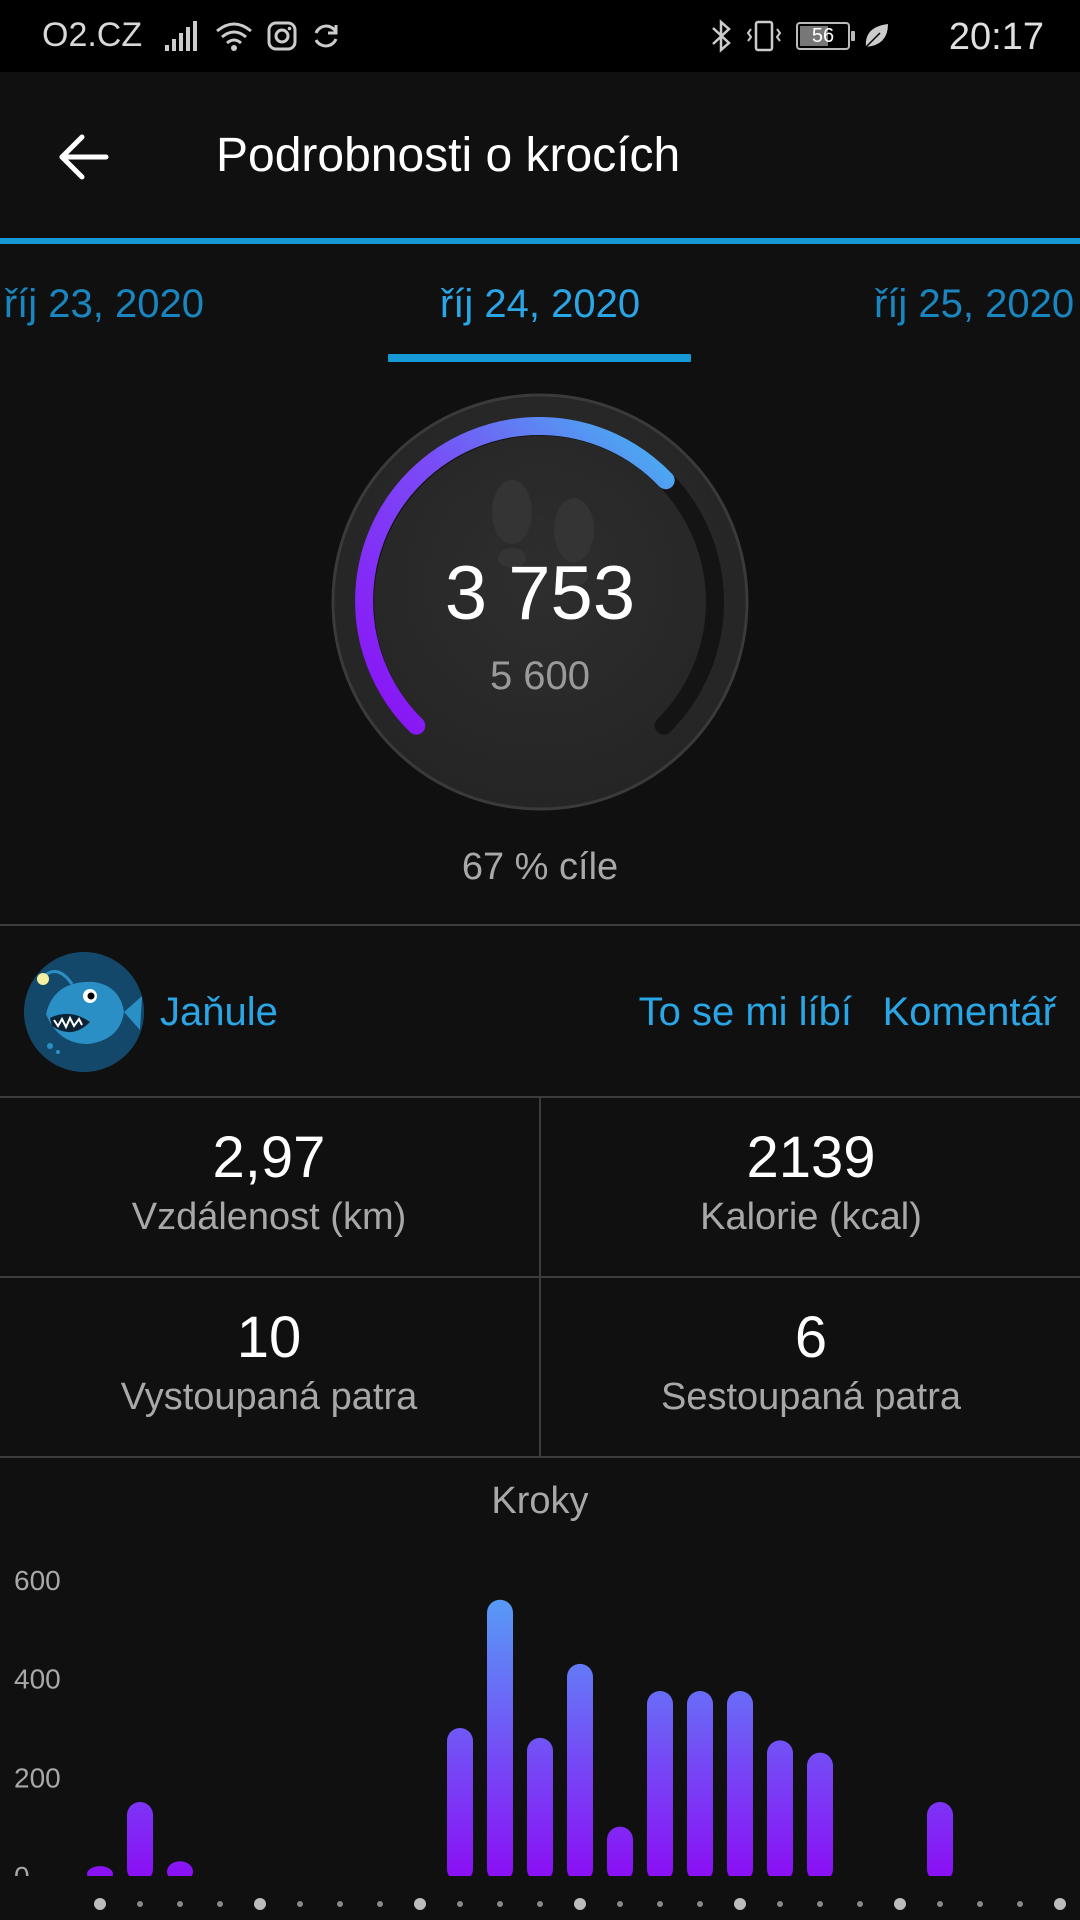 This screenshot has height=1920, width=1080. Describe the element at coordinates (269, 1157) in the screenshot. I see `stat-value: 2,97` at that location.